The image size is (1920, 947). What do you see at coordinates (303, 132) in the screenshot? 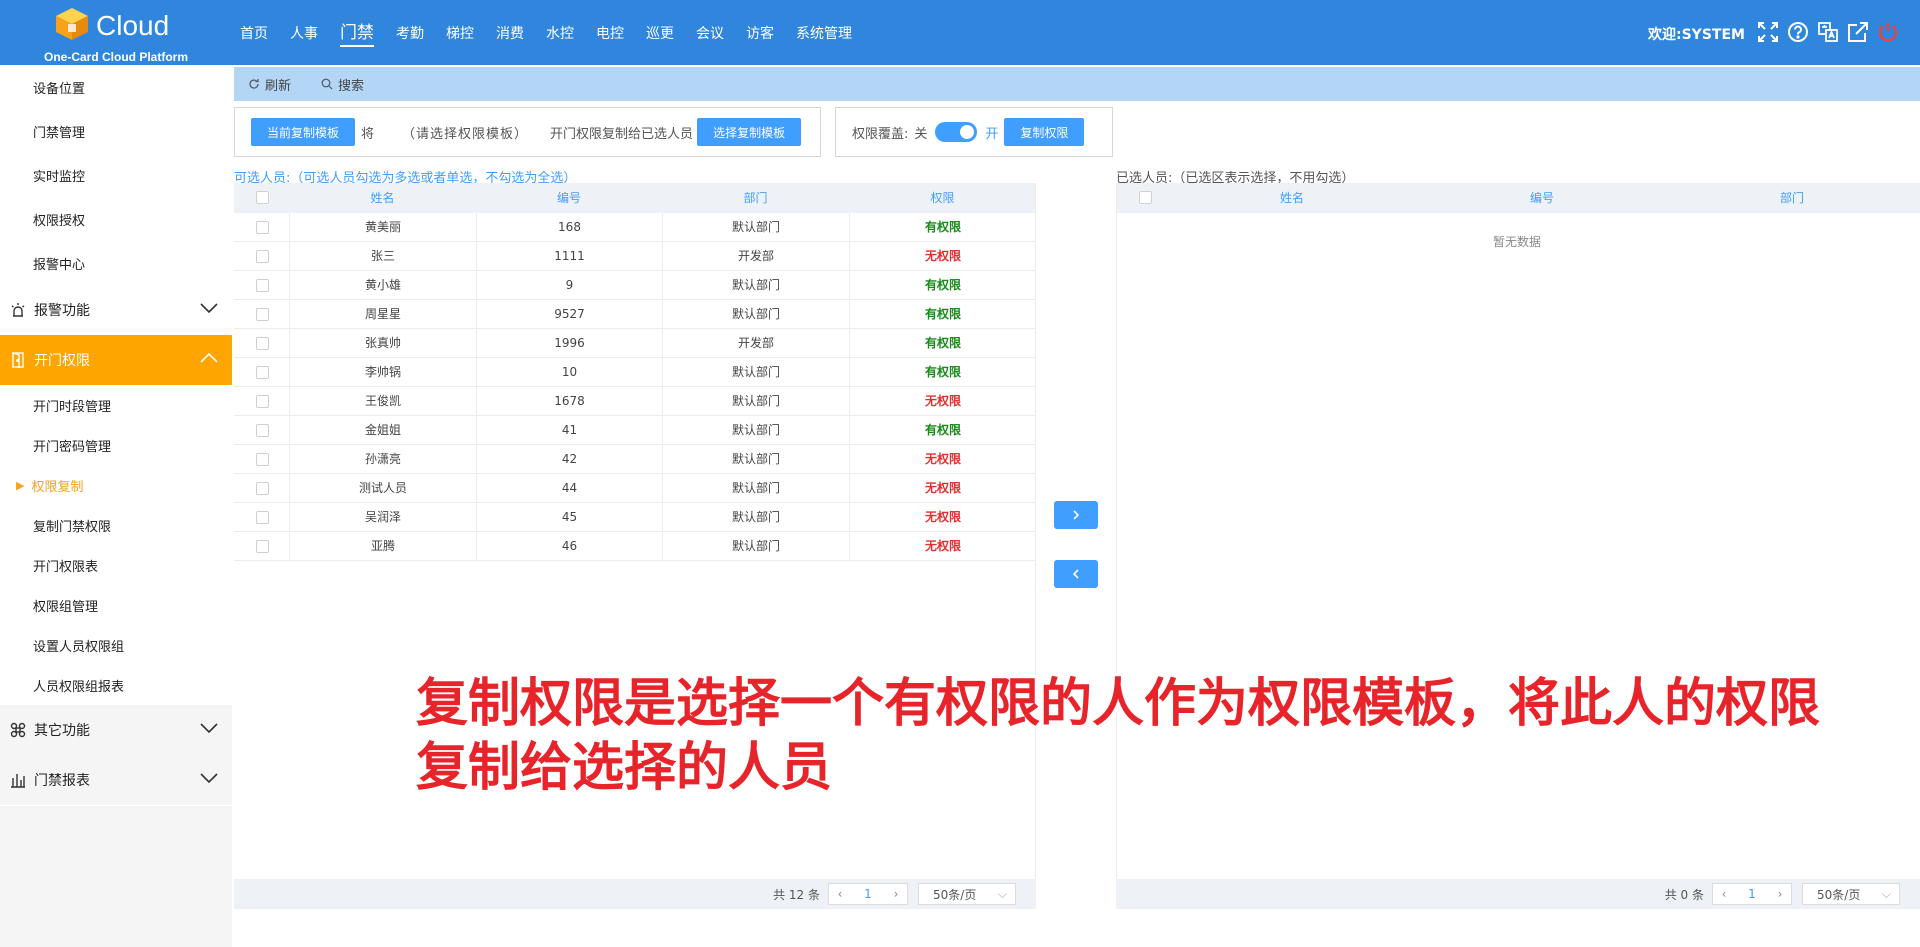
I see `current-template-button: 当前复制模板` at bounding box center [303, 132].